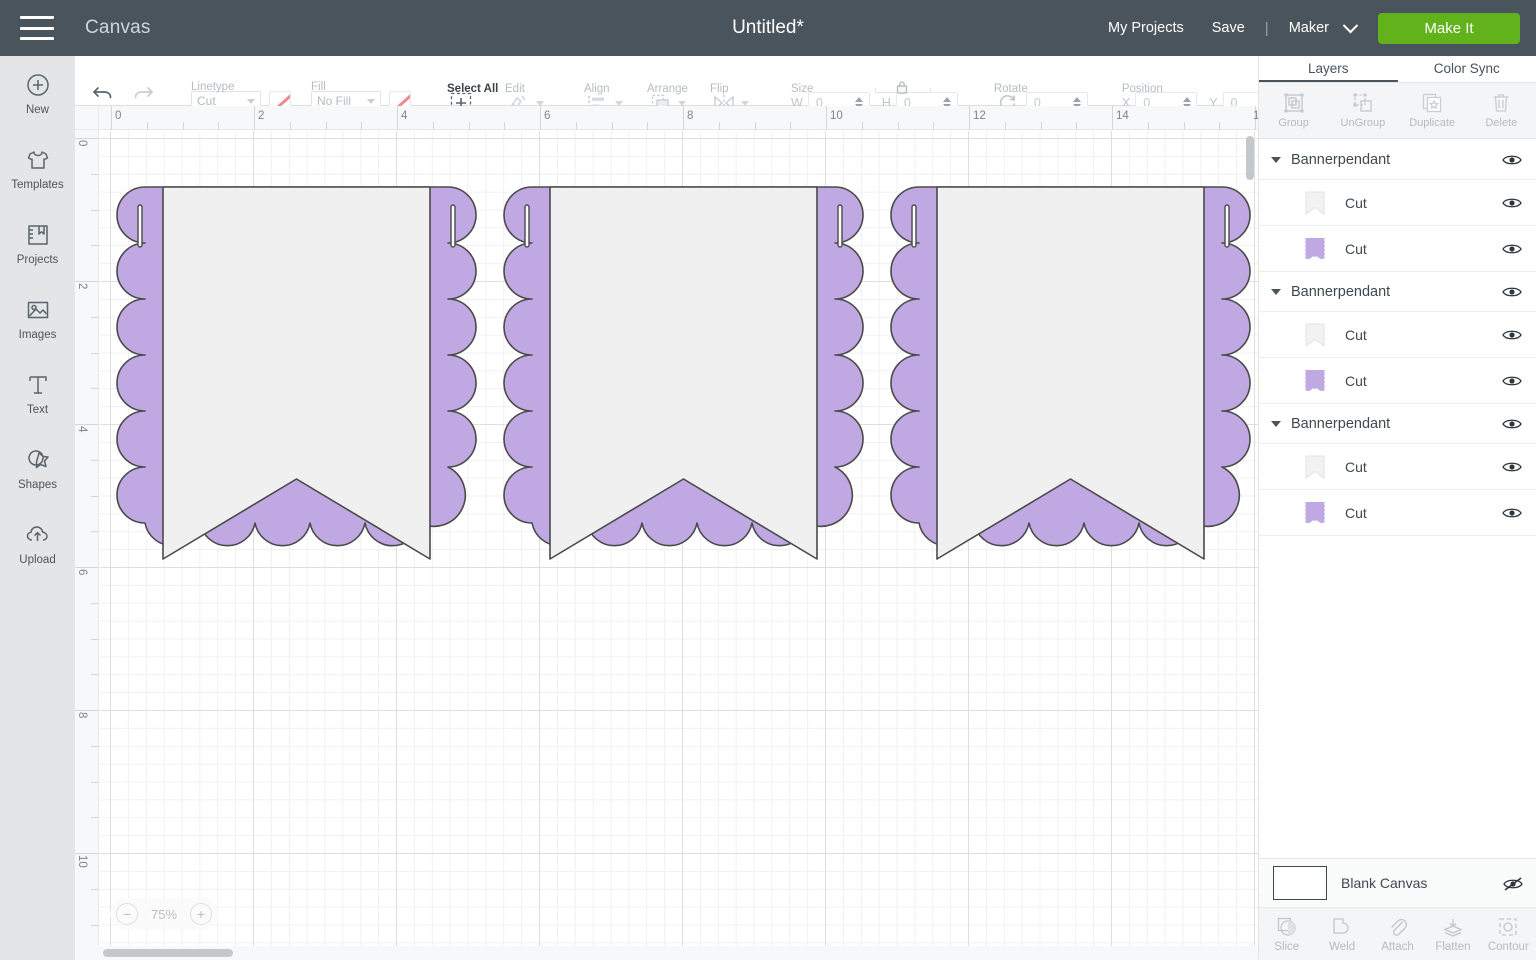 Image resolution: width=1536 pixels, height=960 pixels. I want to click on sidebar-item-images: Images, so click(37, 318).